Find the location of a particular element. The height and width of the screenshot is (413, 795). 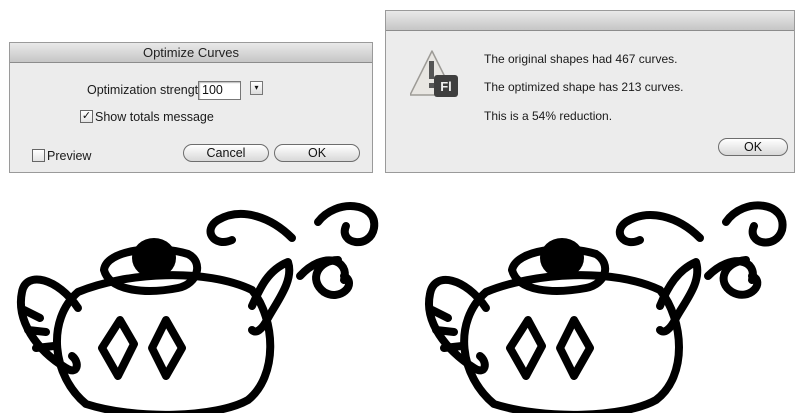

show-totals-checkbox: ✓ is located at coordinates (86, 116).